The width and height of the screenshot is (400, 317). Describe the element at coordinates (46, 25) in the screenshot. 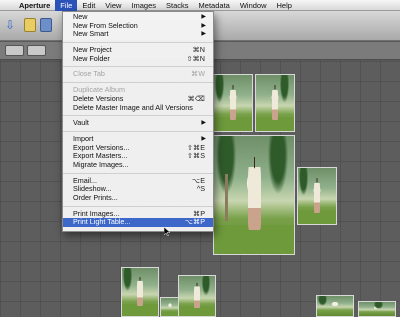

I see `new-album-icon` at that location.